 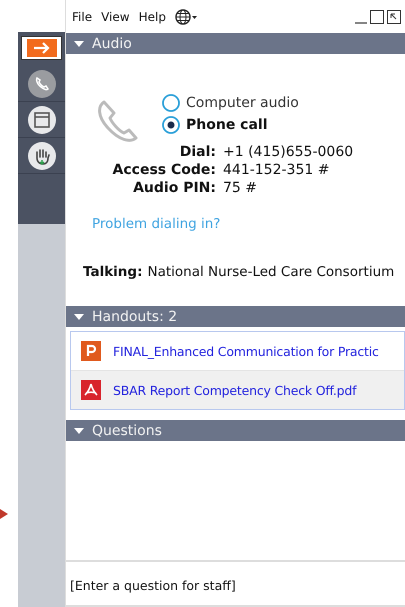 I want to click on handout-link: FINAL_Enhanced Communication for Practic, so click(x=246, y=351).